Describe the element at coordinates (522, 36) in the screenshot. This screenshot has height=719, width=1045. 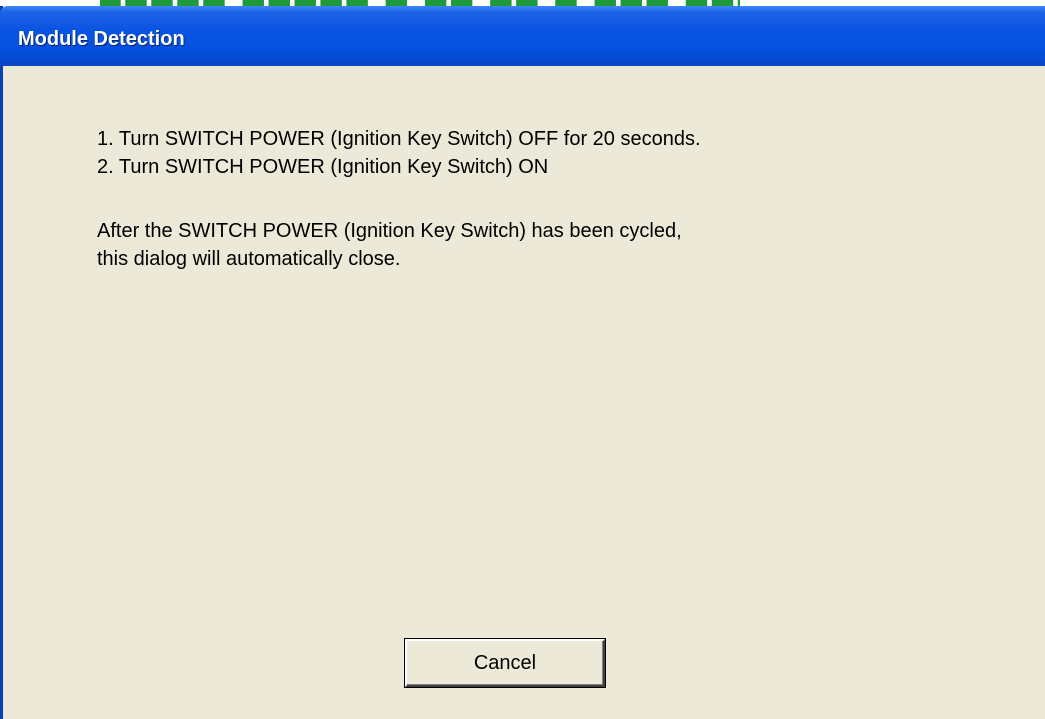
I see `title-bar: Module Detection` at that location.